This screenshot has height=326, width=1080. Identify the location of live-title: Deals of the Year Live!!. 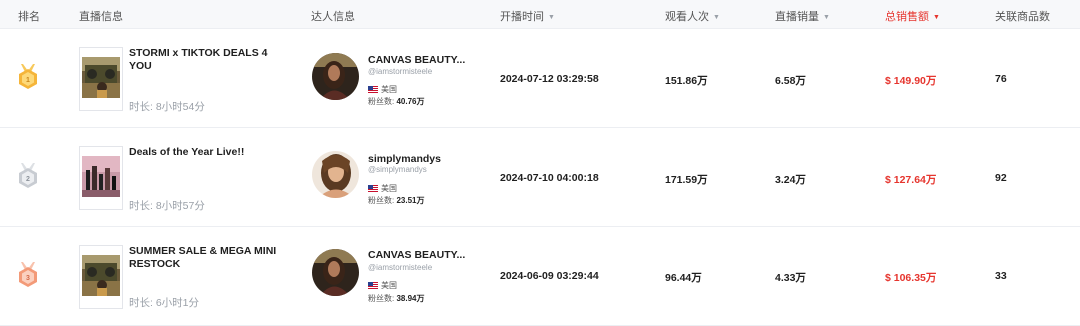
(204, 152).